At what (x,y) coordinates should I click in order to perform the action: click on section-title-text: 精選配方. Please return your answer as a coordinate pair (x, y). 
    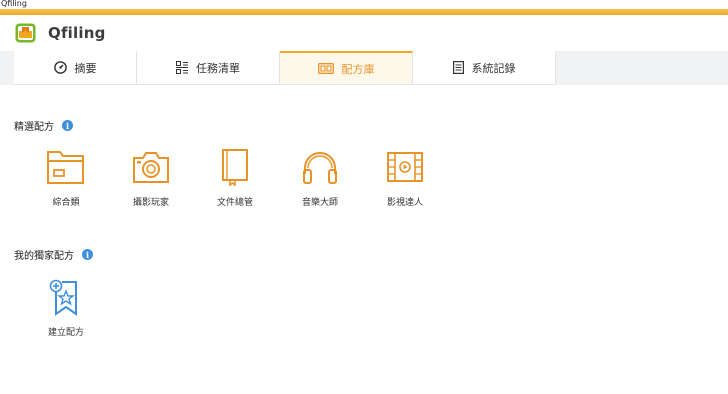
    Looking at the image, I should click on (34, 127).